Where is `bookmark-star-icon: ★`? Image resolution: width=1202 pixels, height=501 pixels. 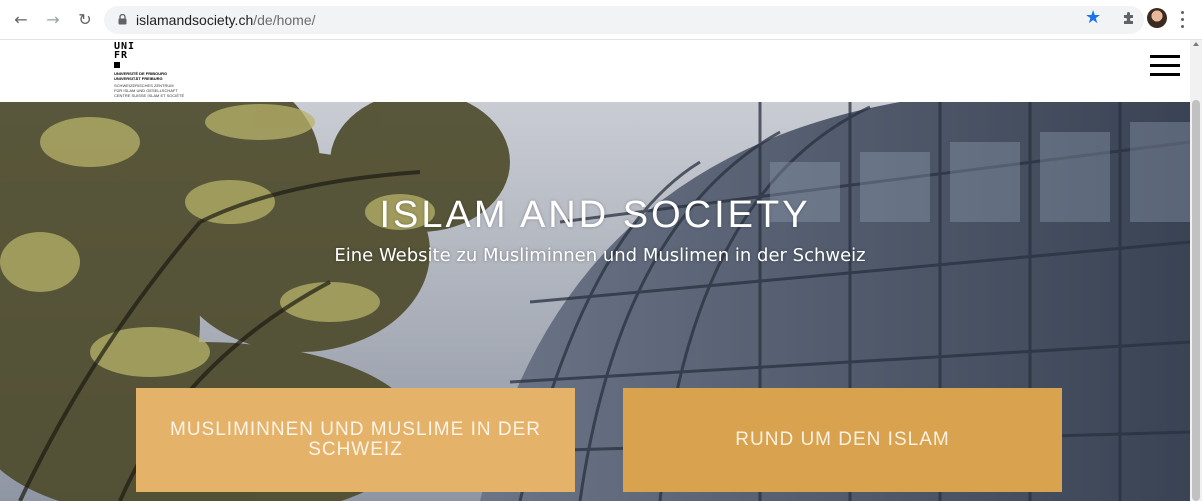 bookmark-star-icon: ★ is located at coordinates (1094, 18).